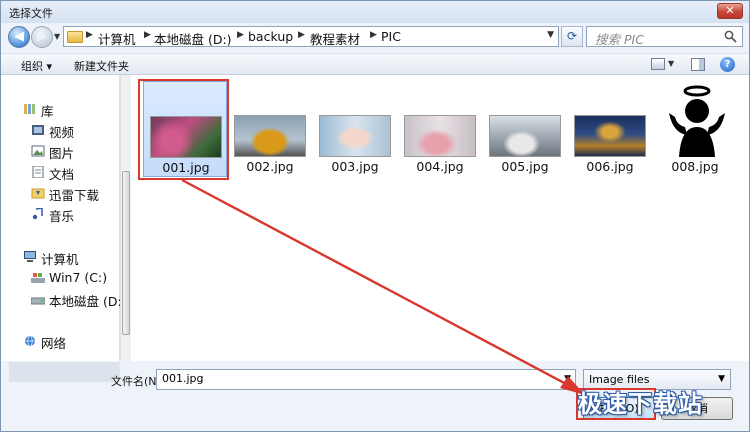  I want to click on system-drive-icon, so click(38, 278).